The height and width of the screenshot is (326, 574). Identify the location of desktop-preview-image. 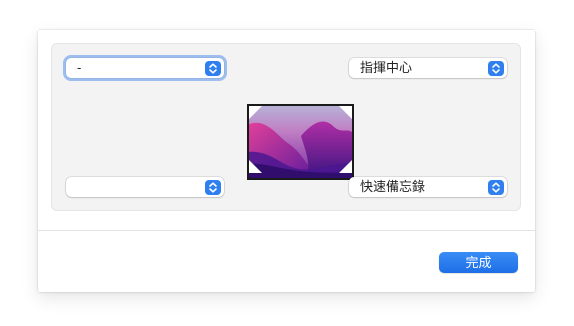
(300, 142).